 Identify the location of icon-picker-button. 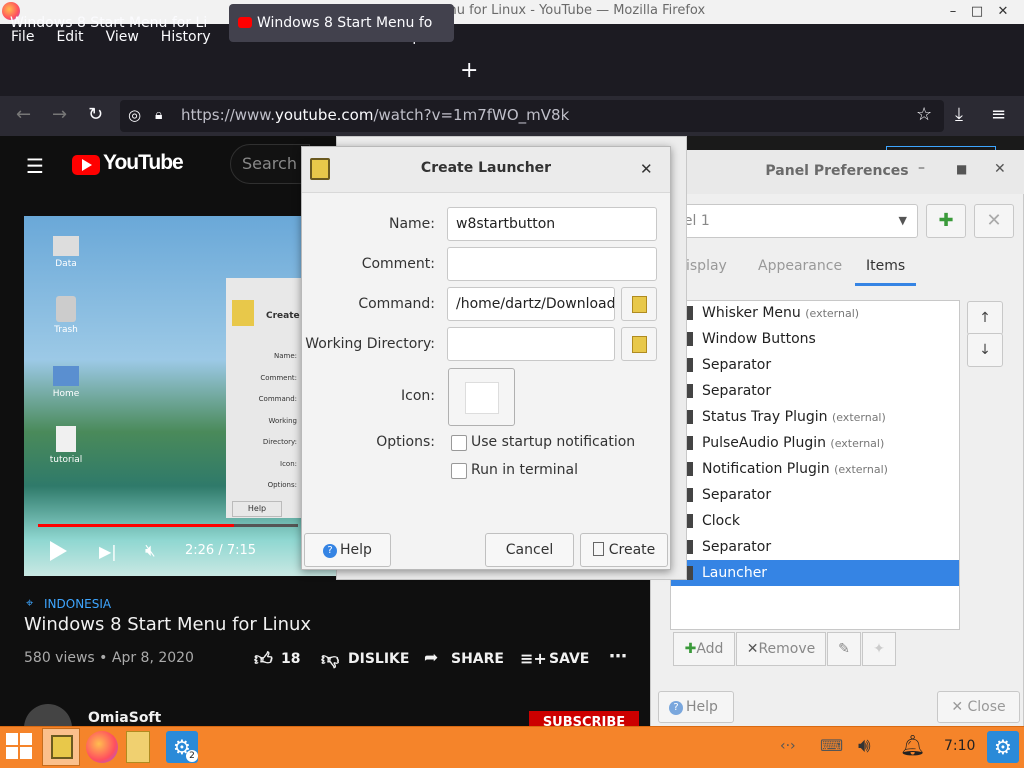
(481, 397).